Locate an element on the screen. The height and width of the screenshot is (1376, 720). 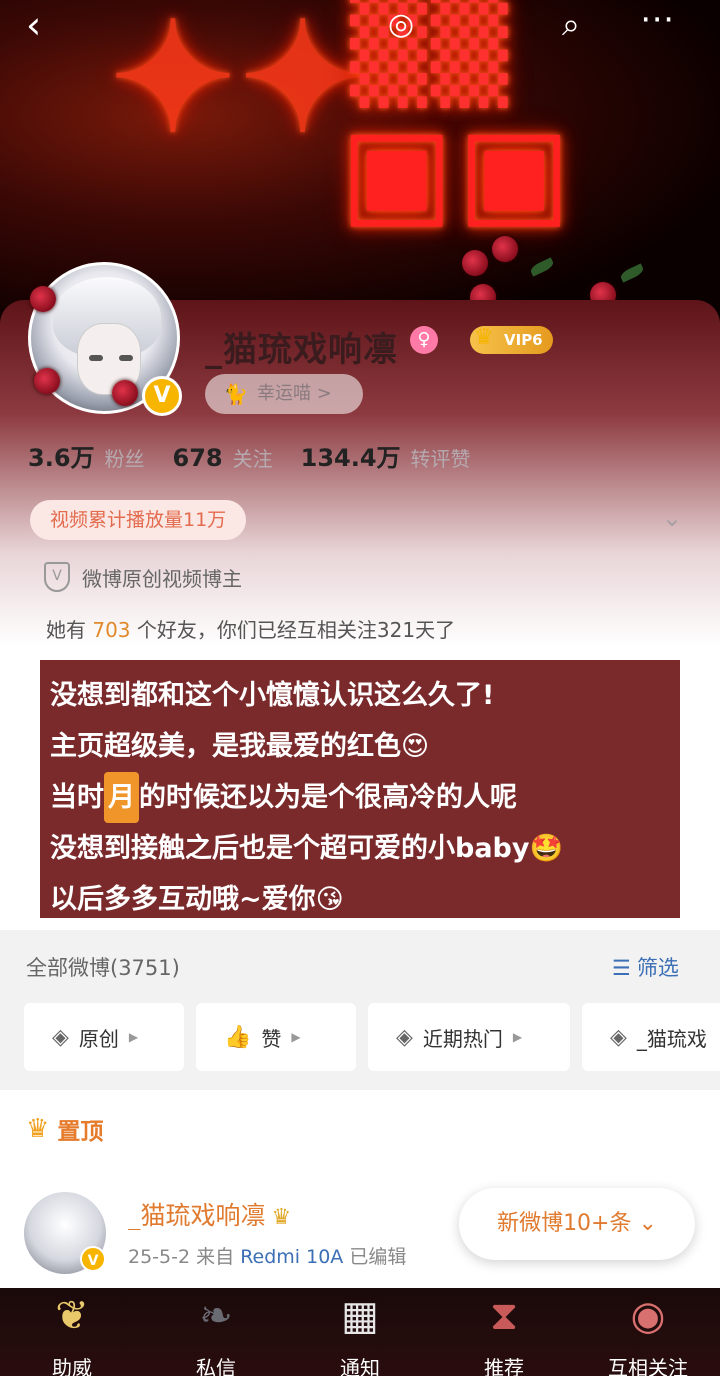
vip-badge: ♛ VIP6 is located at coordinates (511, 339).